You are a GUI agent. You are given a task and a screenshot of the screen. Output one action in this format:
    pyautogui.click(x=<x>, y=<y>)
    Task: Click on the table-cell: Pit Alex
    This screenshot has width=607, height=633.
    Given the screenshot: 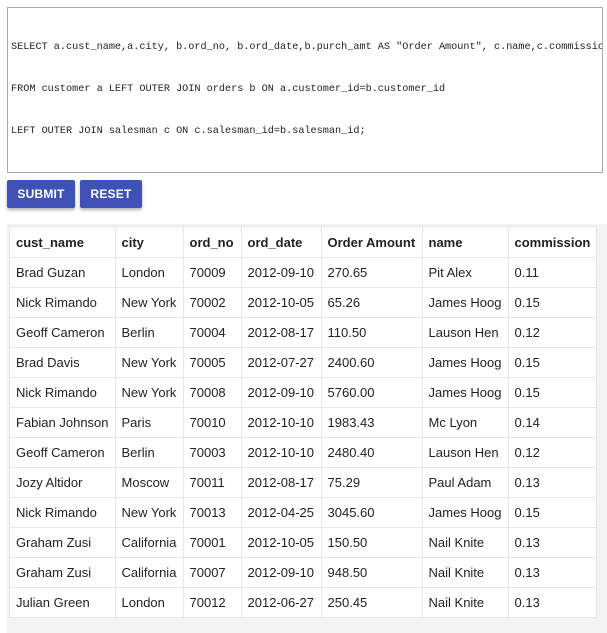 What is the action you would take?
    pyautogui.click(x=465, y=272)
    